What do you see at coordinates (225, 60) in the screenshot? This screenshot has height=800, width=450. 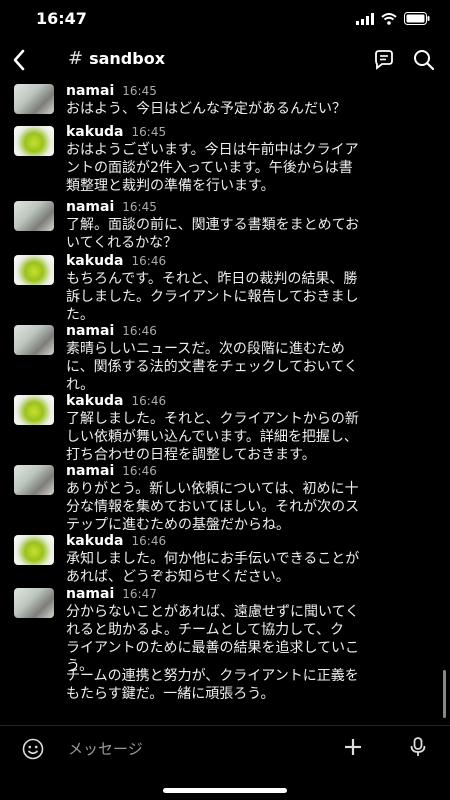 I see `channel-header: # sandbox` at bounding box center [225, 60].